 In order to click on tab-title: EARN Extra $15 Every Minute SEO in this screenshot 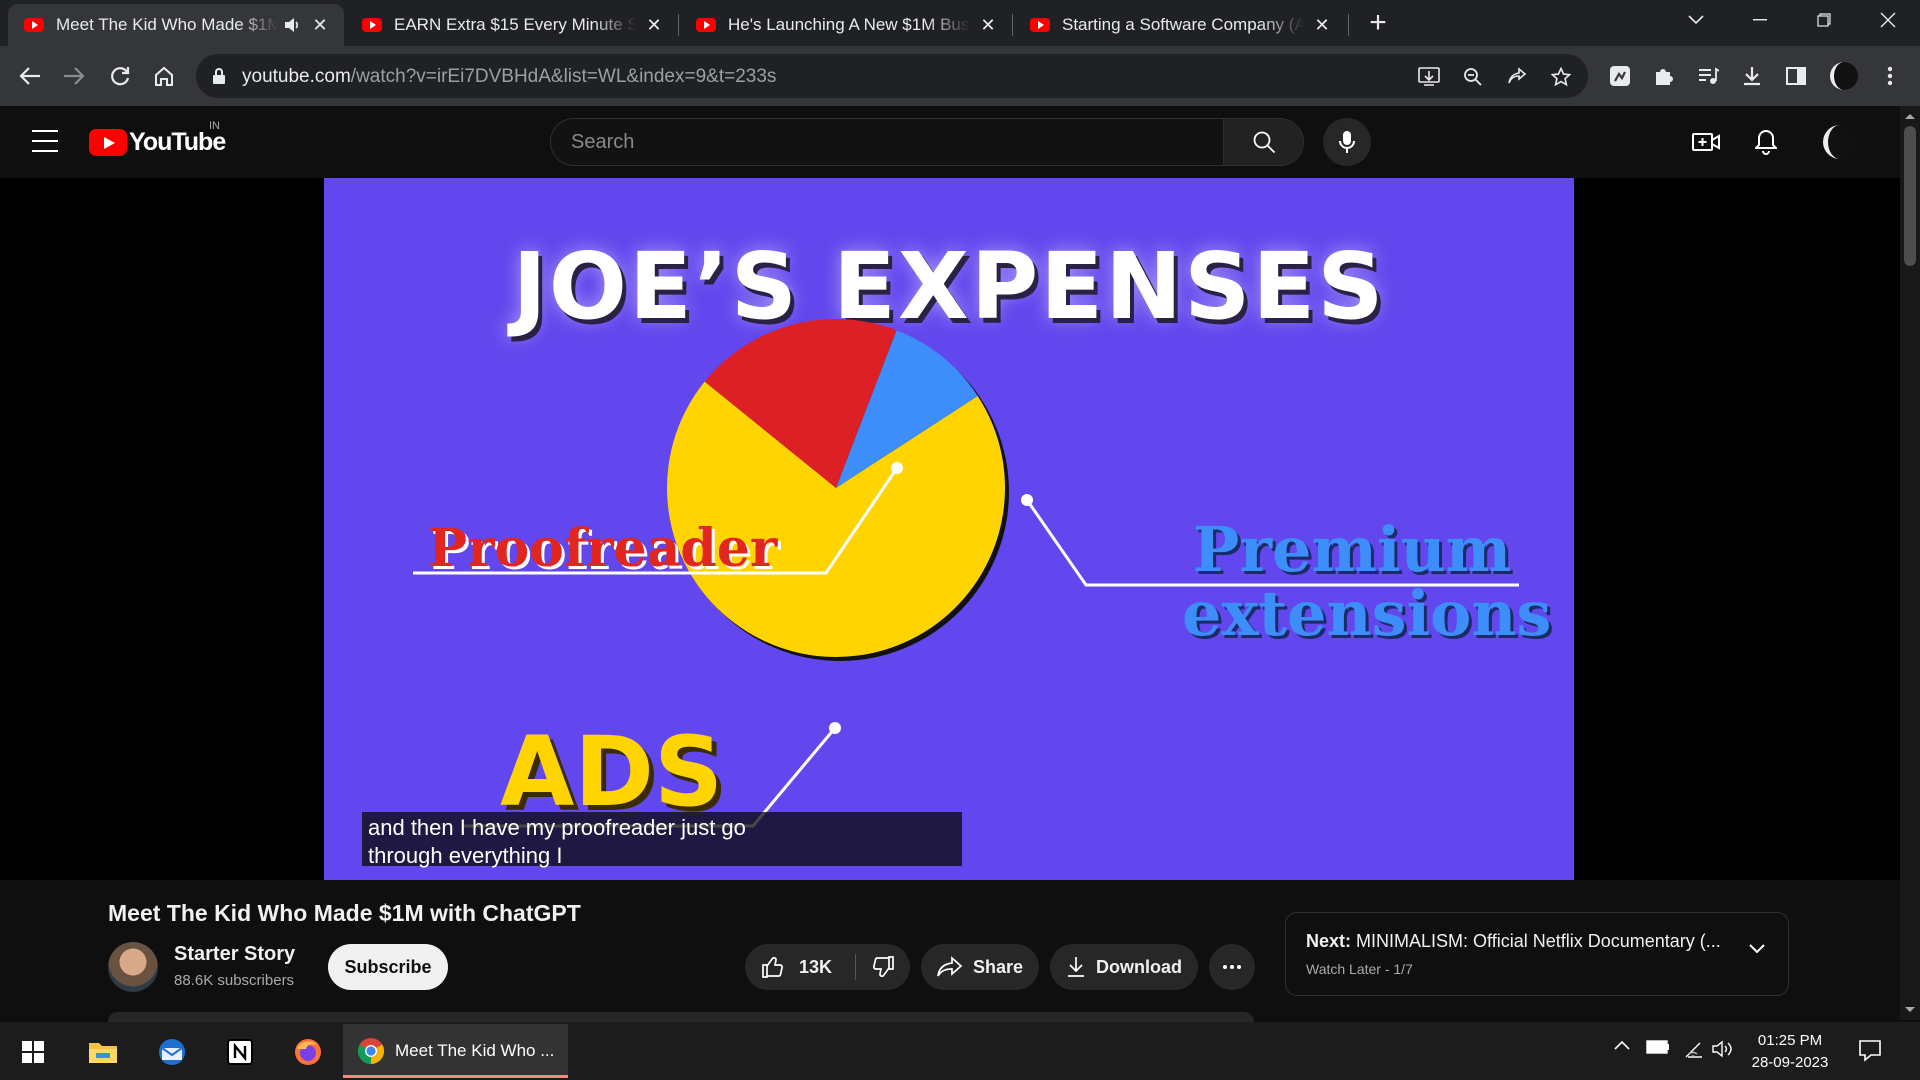, I will do `click(515, 24)`.